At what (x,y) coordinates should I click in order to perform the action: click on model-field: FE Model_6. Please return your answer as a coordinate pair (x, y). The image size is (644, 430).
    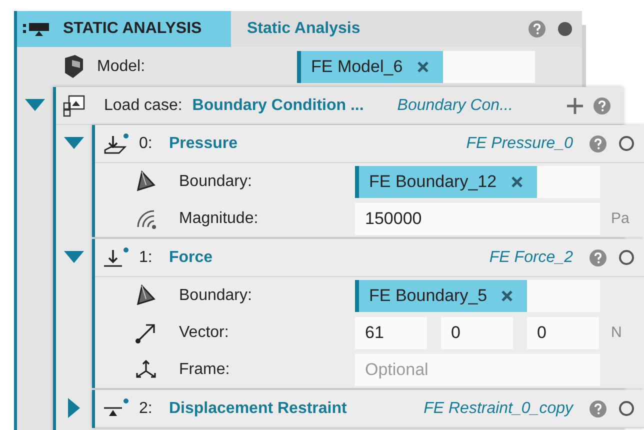
    Looking at the image, I should click on (416, 67).